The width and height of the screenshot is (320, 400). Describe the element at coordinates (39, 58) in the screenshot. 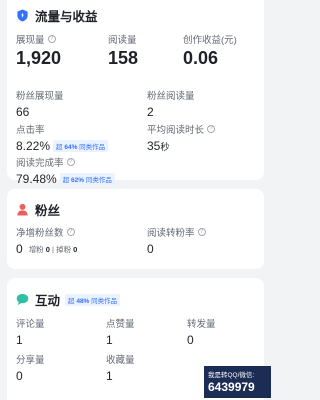

I see `impressions-value: 1,920` at that location.